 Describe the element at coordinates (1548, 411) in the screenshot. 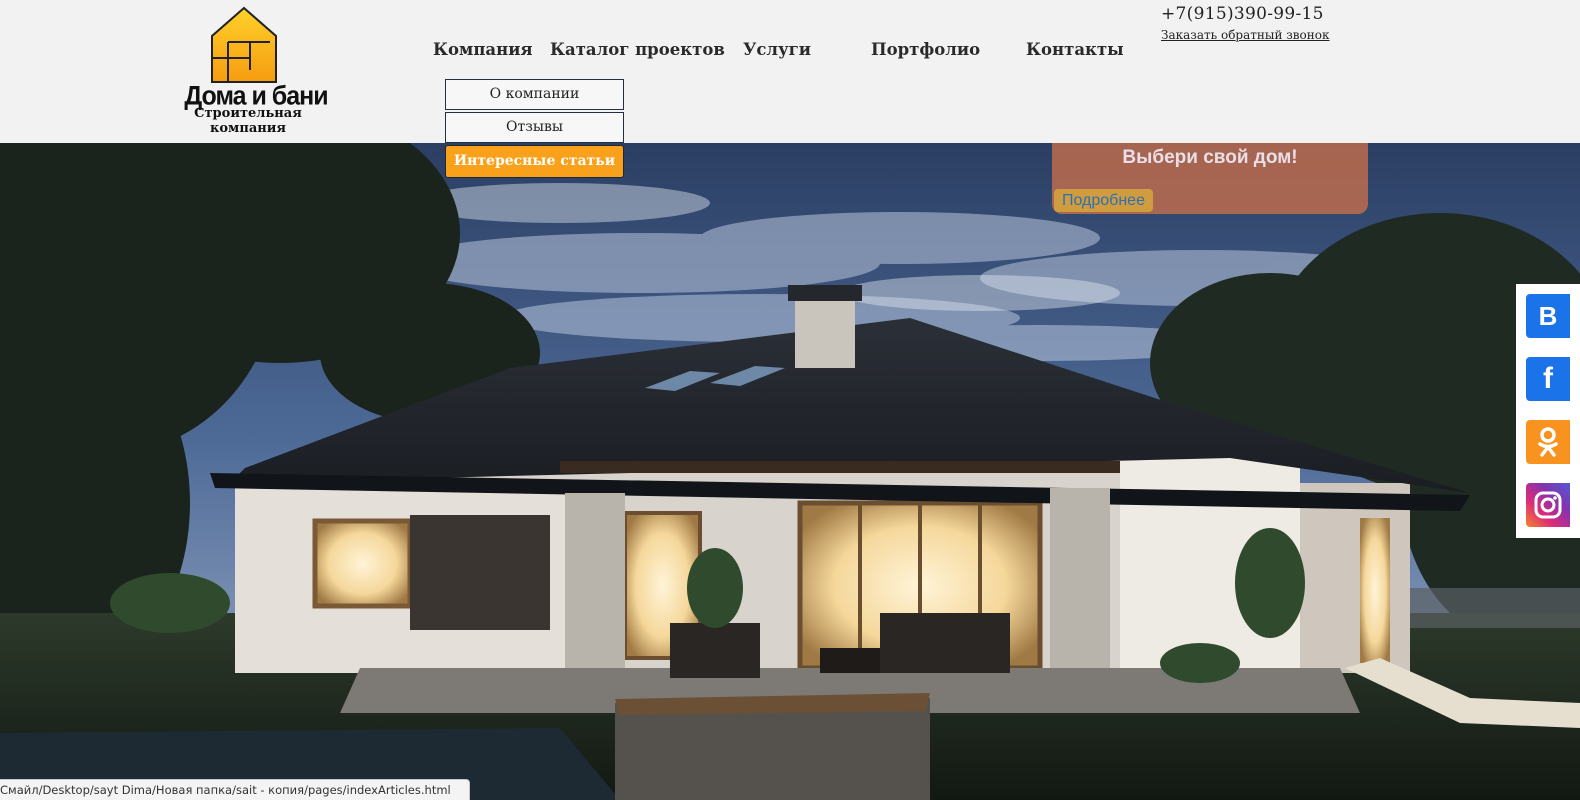

I see `social-sidebar: B f` at that location.